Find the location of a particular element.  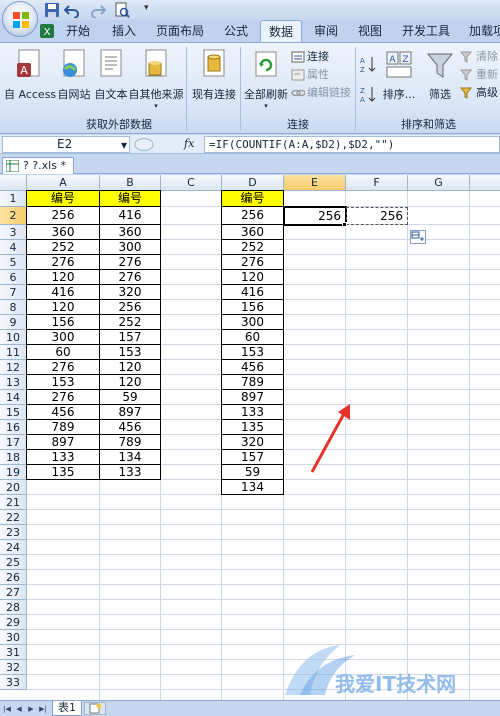

cell-col_a: 300 is located at coordinates (63, 337).